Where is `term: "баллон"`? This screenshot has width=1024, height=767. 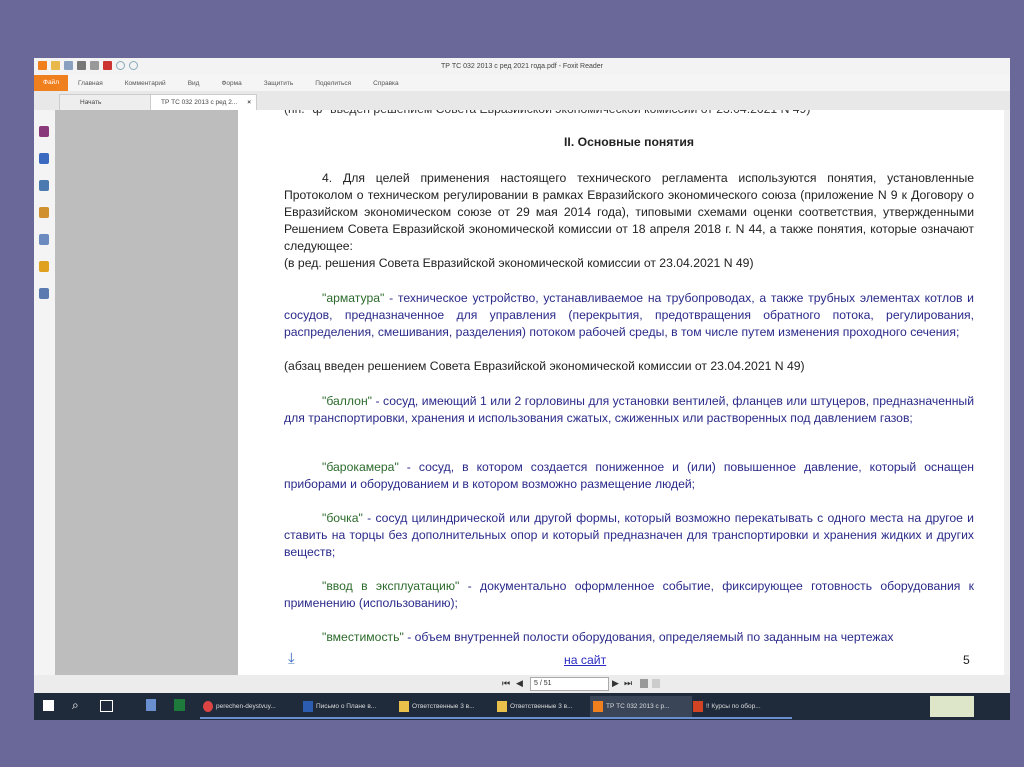 term: "баллон" is located at coordinates (347, 401).